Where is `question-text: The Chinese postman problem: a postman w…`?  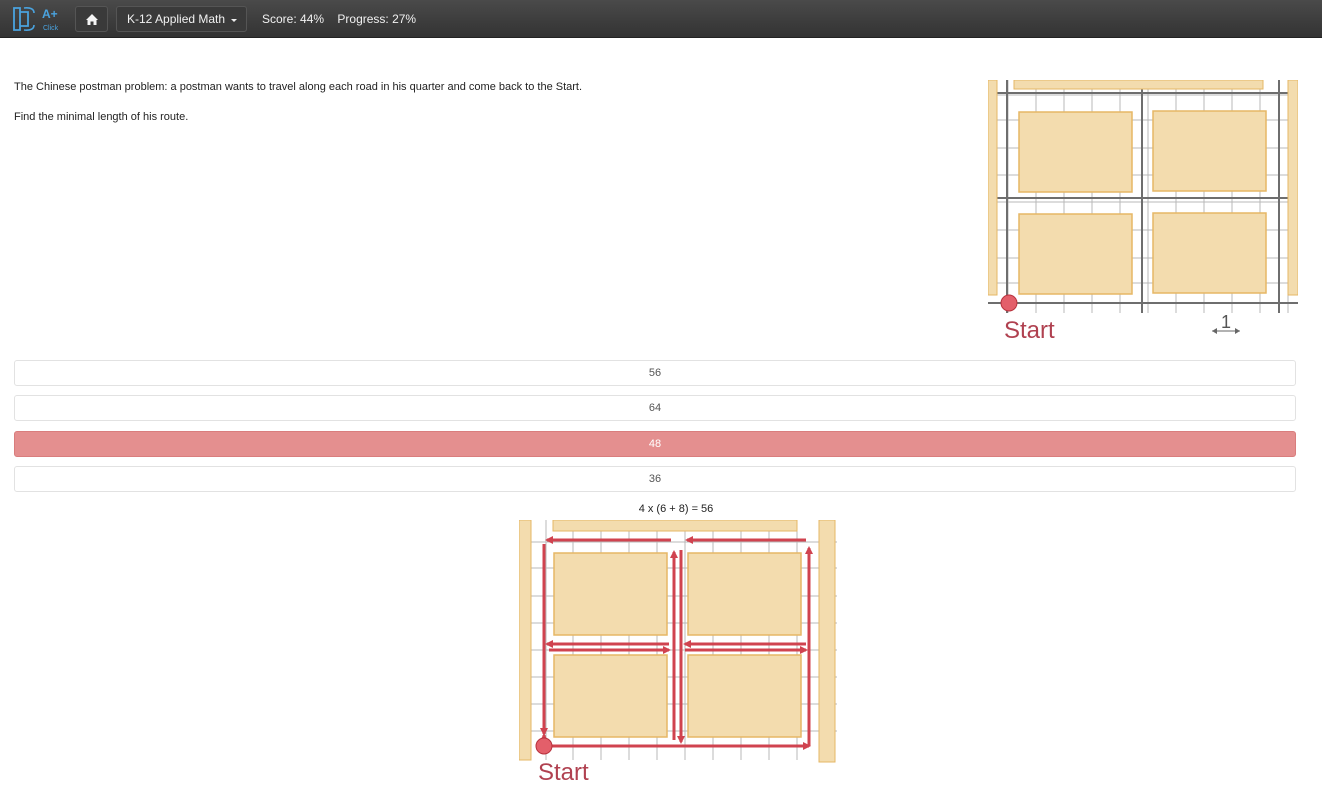 question-text: The Chinese postman problem: a postman w… is located at coordinates (298, 87).